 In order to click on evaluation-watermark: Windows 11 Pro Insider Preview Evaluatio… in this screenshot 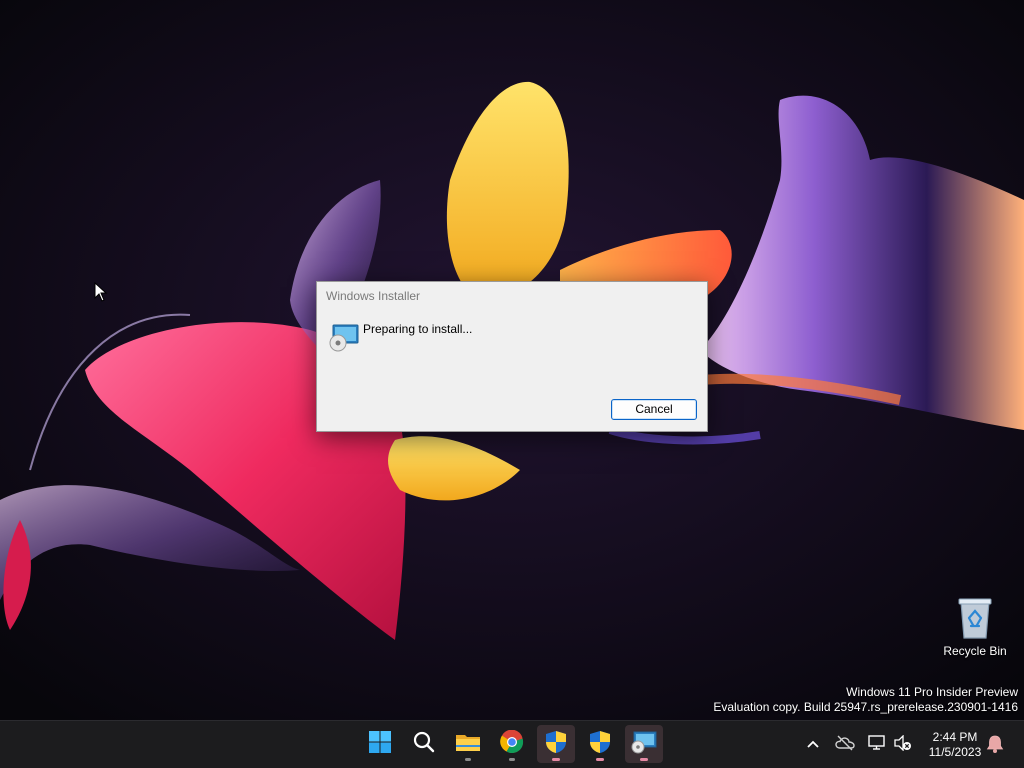, I will do `click(865, 700)`.